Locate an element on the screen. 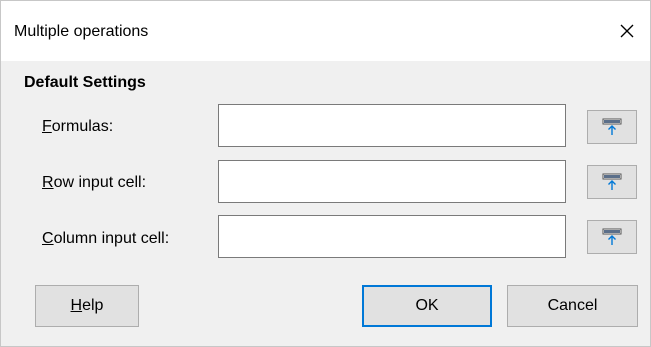  help-button: Help is located at coordinates (87, 306).